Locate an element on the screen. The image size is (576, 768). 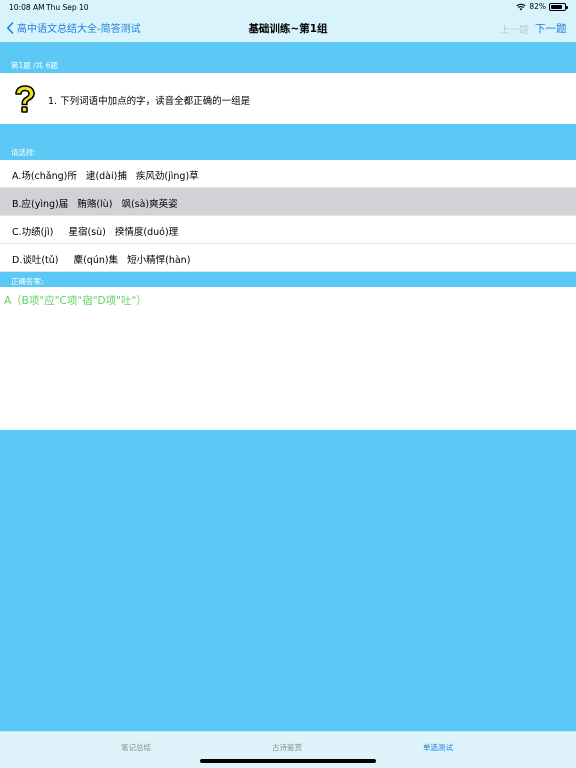
status-bar: 10:08 AM Thu Sep 10 82% is located at coordinates (288, 7).